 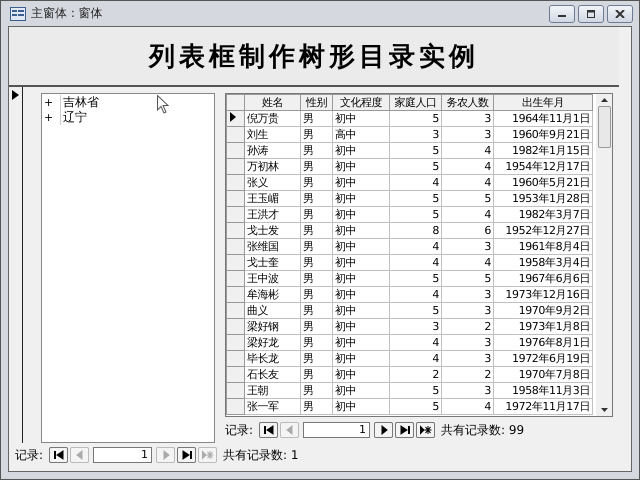 What do you see at coordinates (551, 118) in the screenshot?
I see `table-cell: 1964年11月1日` at bounding box center [551, 118].